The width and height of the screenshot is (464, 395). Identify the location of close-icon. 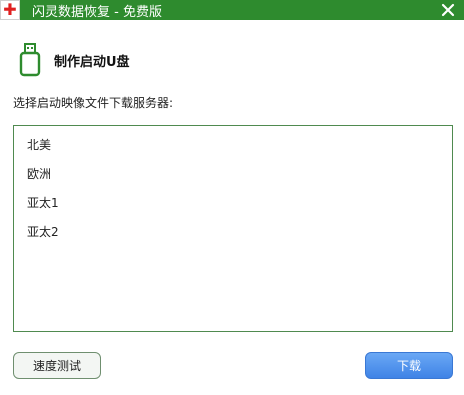
(448, 10).